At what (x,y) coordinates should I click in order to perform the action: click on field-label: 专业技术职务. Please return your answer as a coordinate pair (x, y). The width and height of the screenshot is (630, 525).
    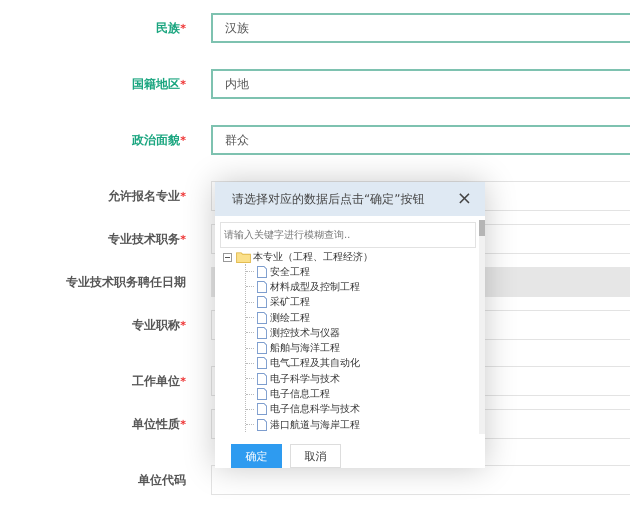
    Looking at the image, I should click on (144, 239).